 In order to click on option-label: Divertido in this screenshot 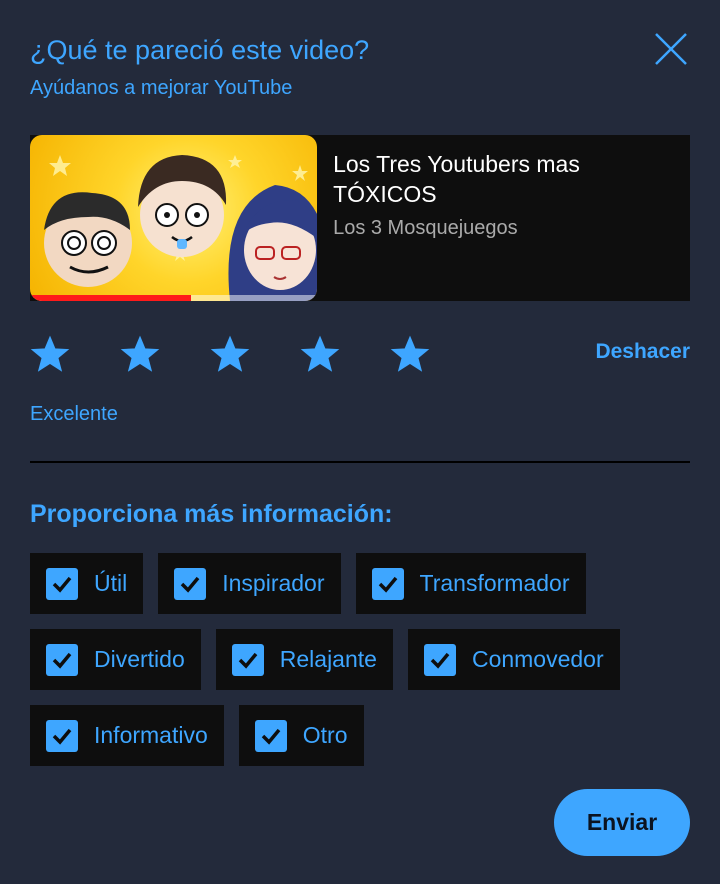, I will do `click(139, 659)`.